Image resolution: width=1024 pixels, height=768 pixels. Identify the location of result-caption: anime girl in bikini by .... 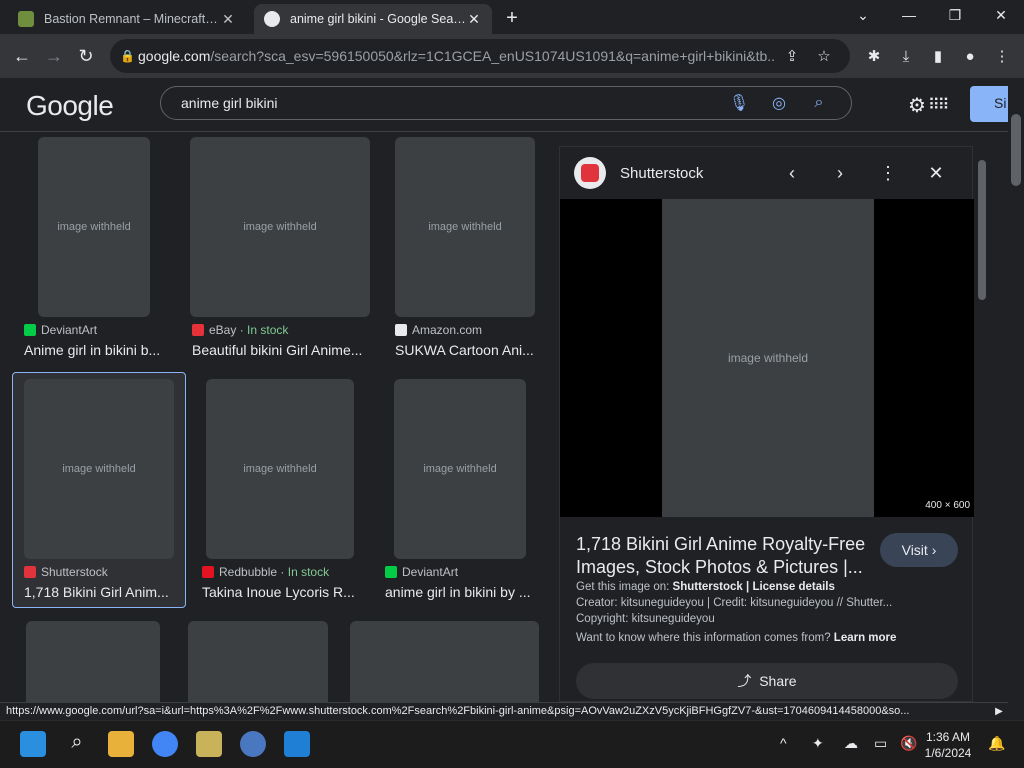
(460, 592).